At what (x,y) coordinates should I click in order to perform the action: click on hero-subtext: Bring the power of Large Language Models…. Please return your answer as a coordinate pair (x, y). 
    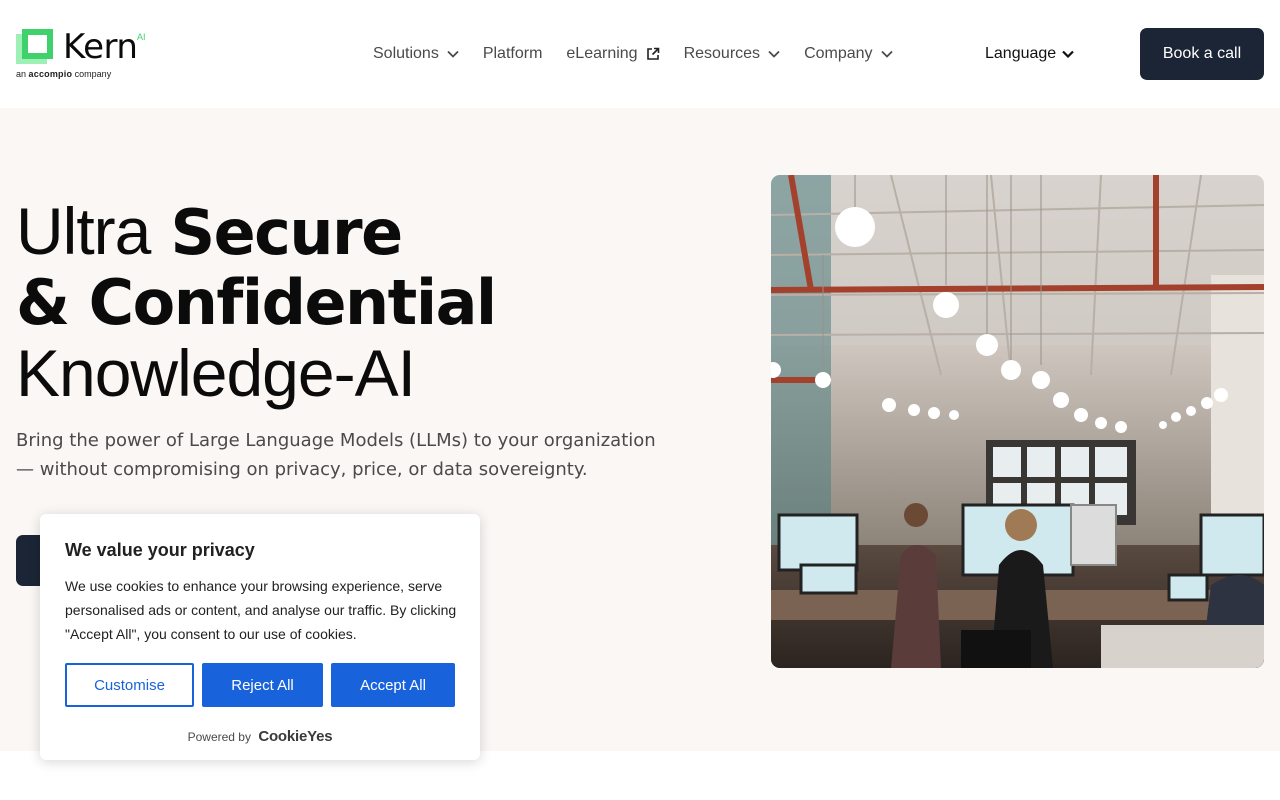
    Looking at the image, I should click on (336, 455).